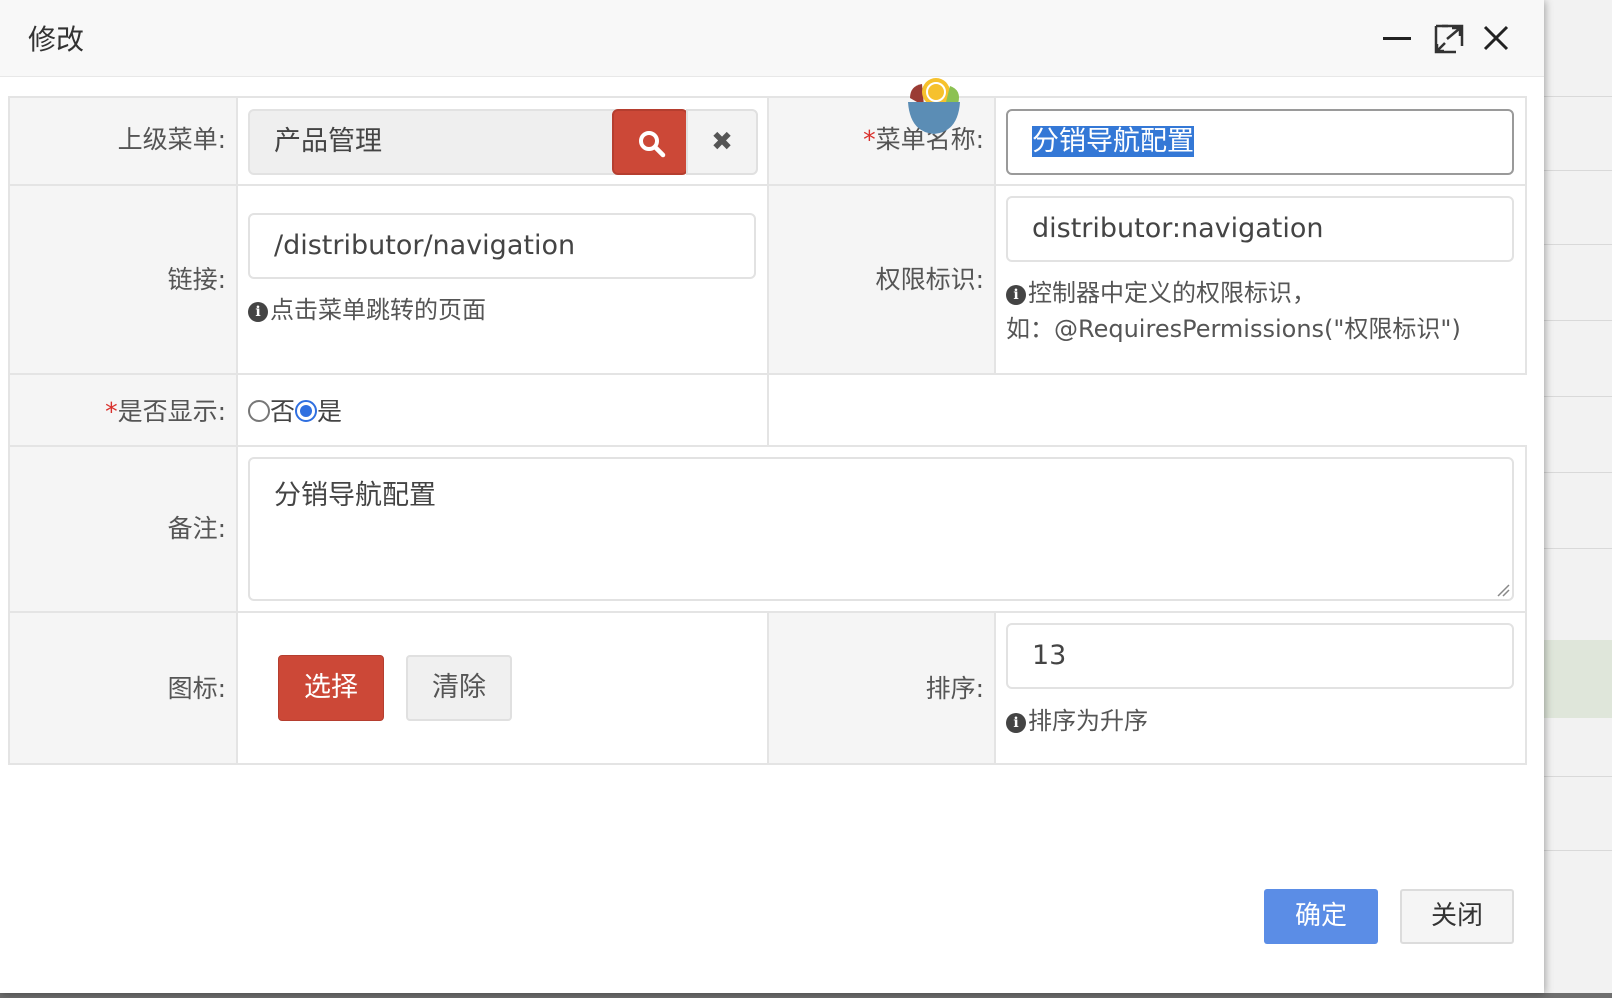 The width and height of the screenshot is (1612, 998). I want to click on remarks-cell: 分销导航配置, so click(881, 529).